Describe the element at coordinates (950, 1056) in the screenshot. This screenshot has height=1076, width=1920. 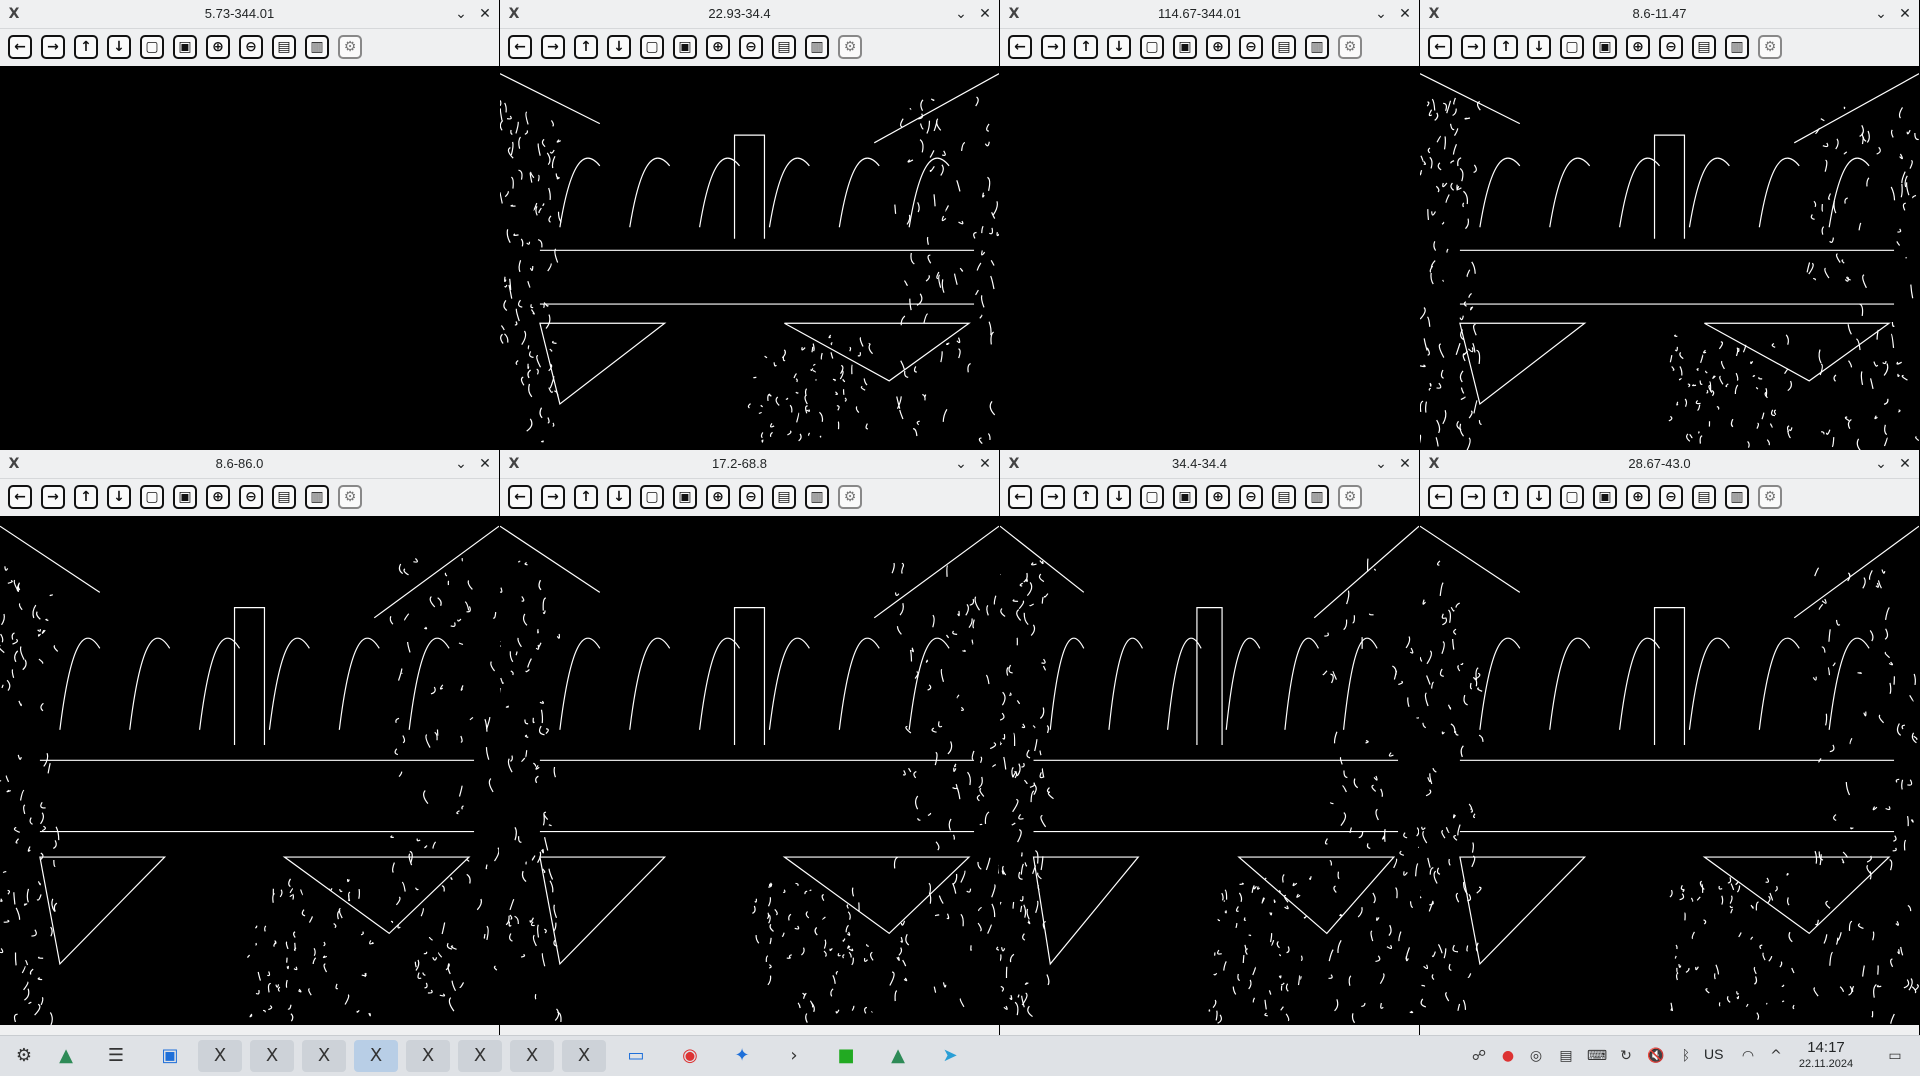
I see `telegram-icon: ➤` at that location.